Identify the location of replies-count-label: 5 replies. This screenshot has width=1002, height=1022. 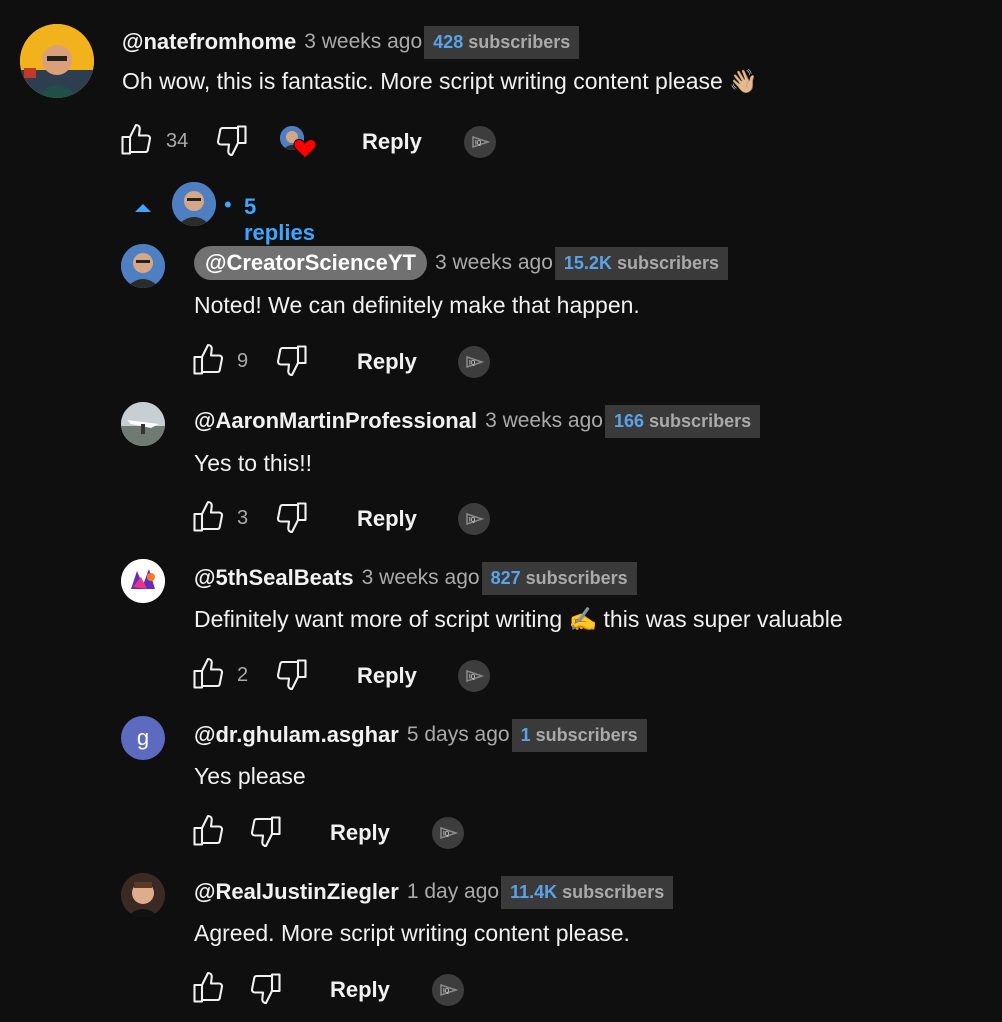
(279, 220).